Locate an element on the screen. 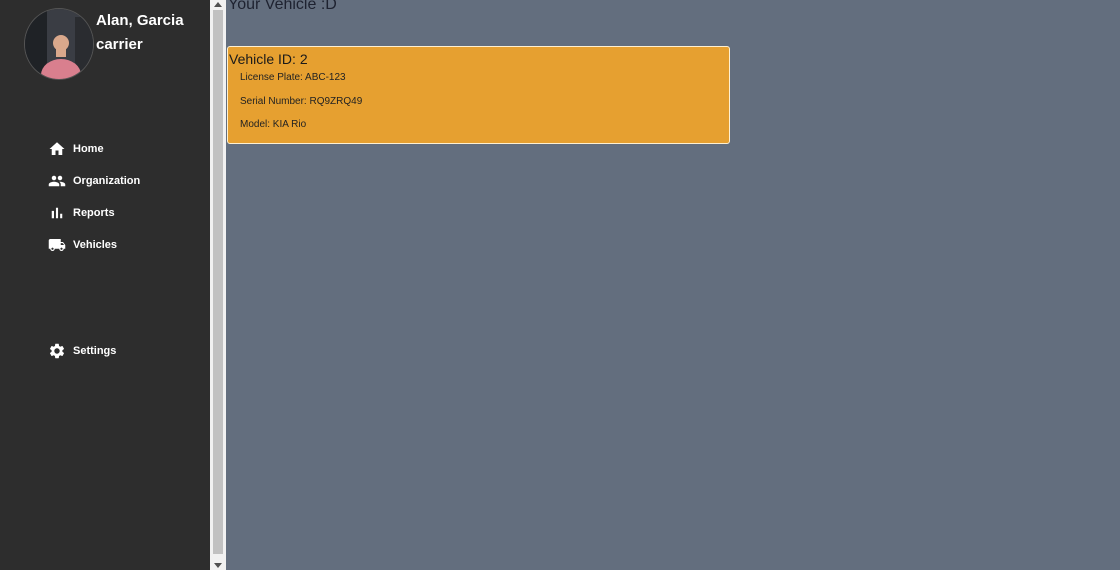 The height and width of the screenshot is (570, 1120). truck-icon is located at coordinates (57, 245).